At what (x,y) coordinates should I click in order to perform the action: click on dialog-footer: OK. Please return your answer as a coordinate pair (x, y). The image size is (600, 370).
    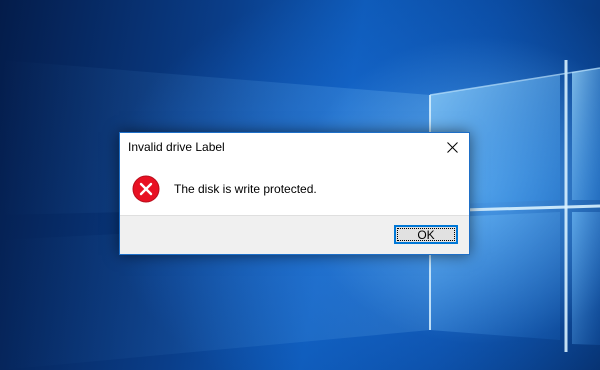
    Looking at the image, I should click on (294, 234).